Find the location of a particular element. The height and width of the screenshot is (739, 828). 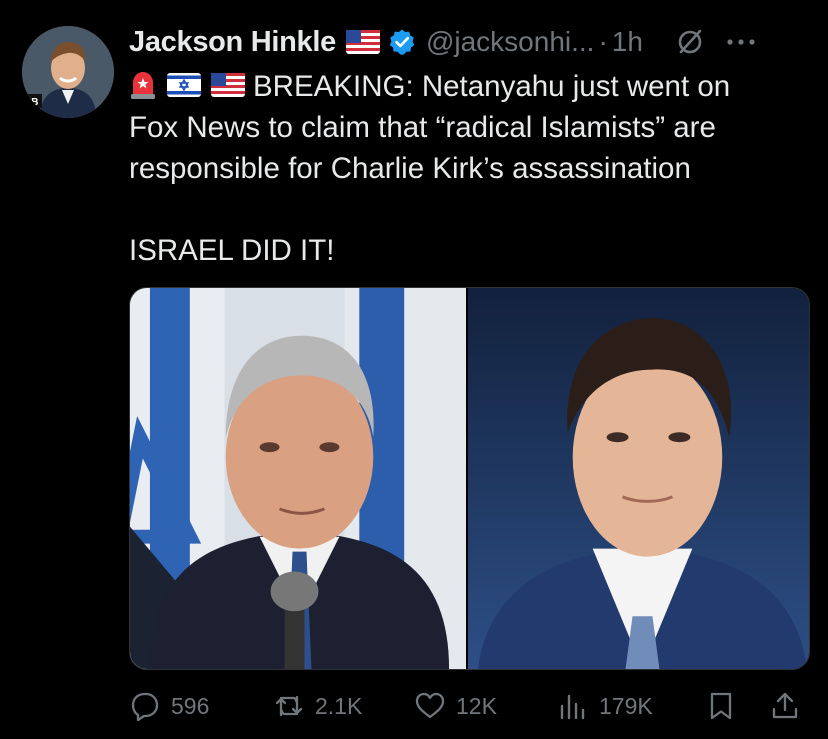

repost-icon is located at coordinates (289, 706).